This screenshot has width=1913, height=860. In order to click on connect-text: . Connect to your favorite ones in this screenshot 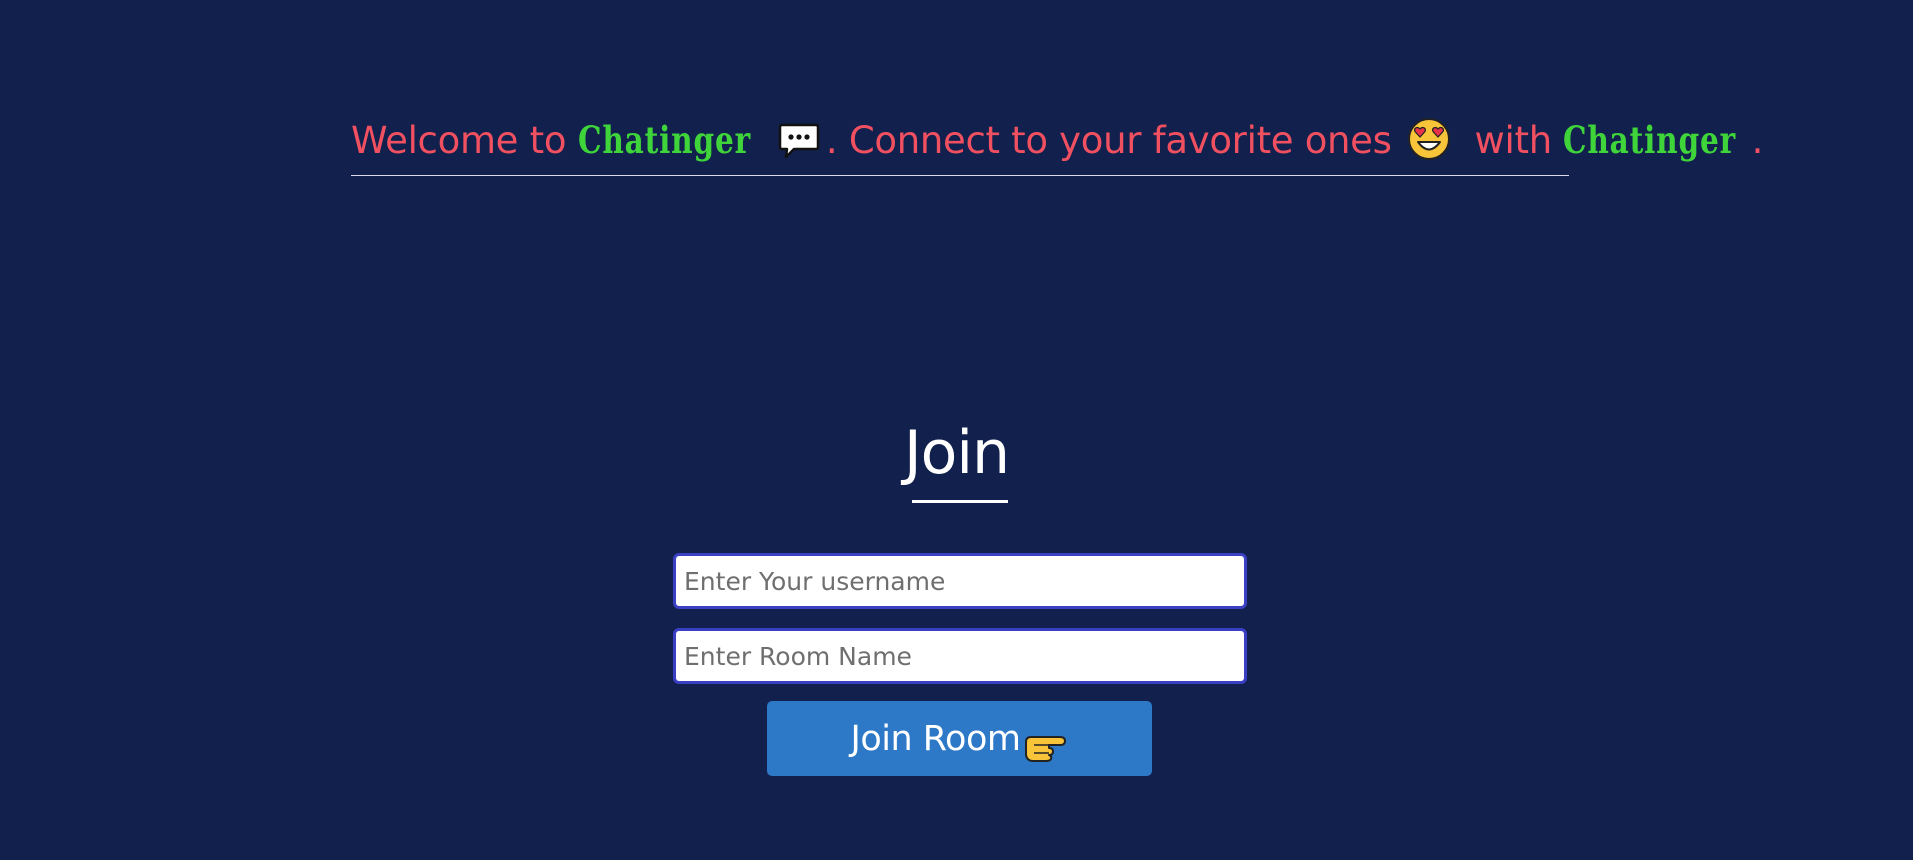, I will do `click(1114, 140)`.